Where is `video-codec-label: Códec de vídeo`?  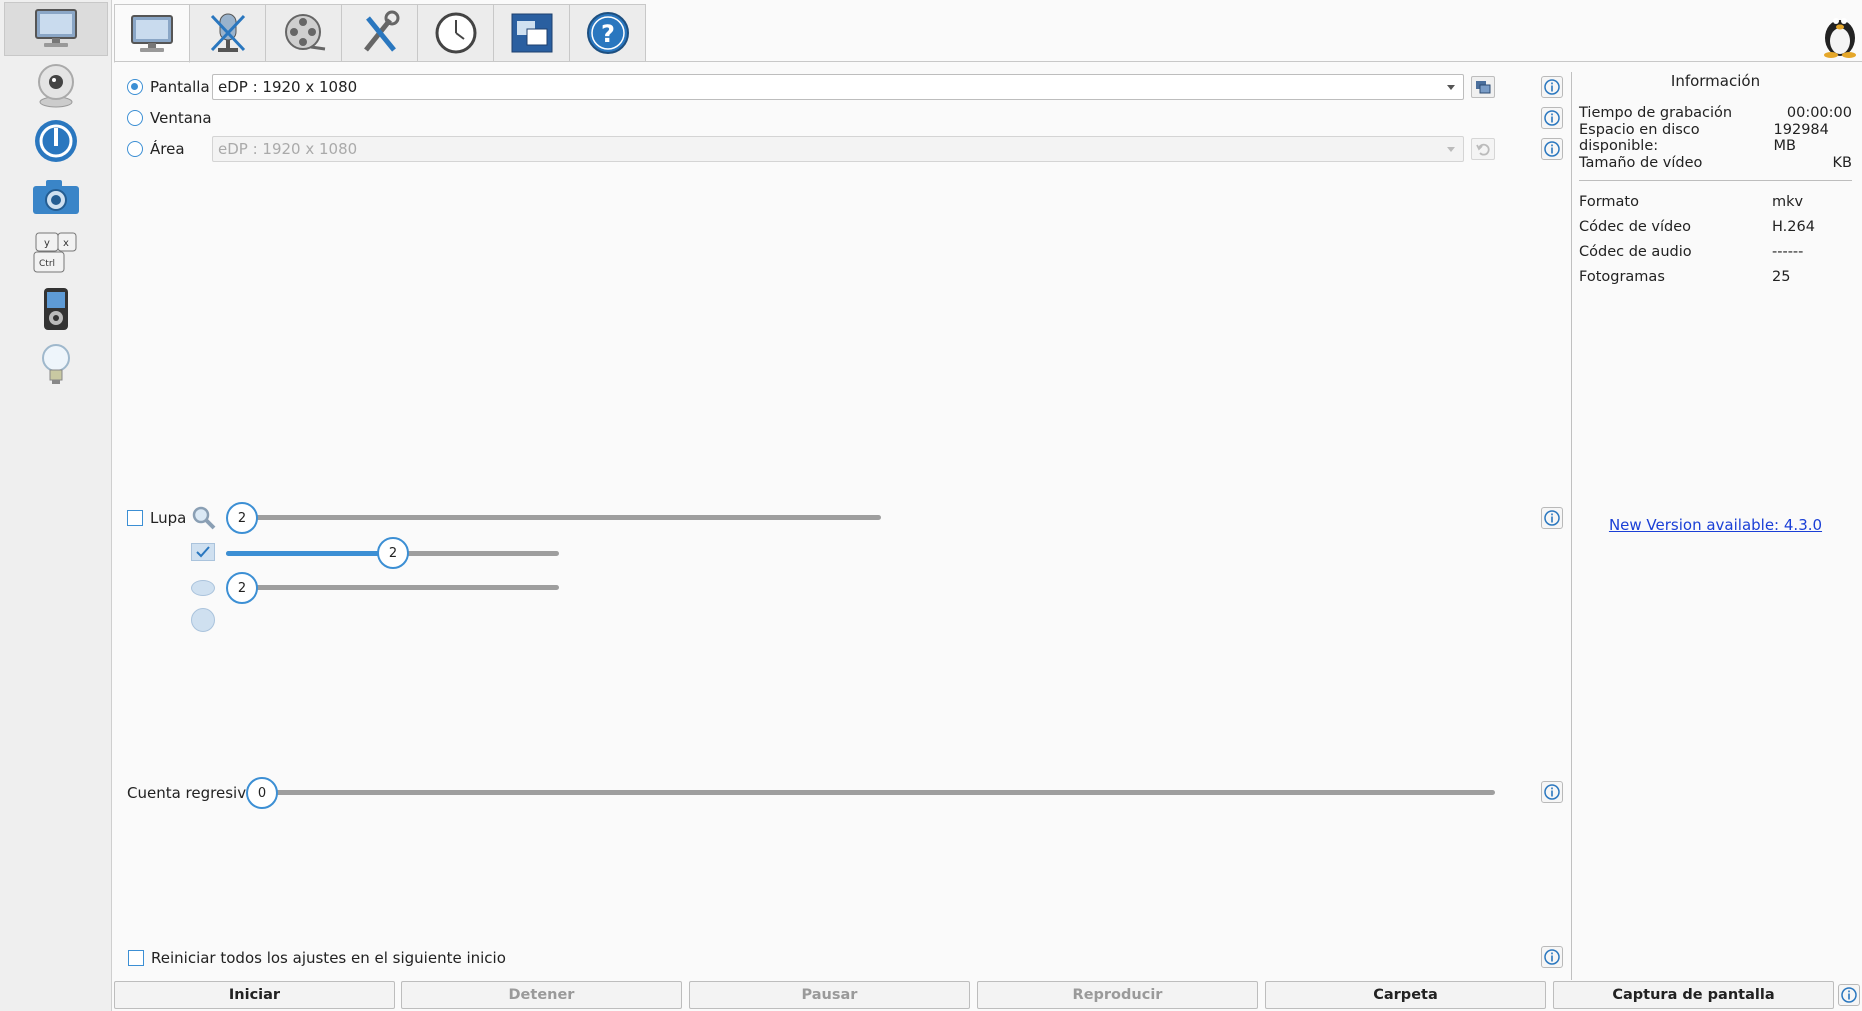 video-codec-label: Códec de vídeo is located at coordinates (1635, 226).